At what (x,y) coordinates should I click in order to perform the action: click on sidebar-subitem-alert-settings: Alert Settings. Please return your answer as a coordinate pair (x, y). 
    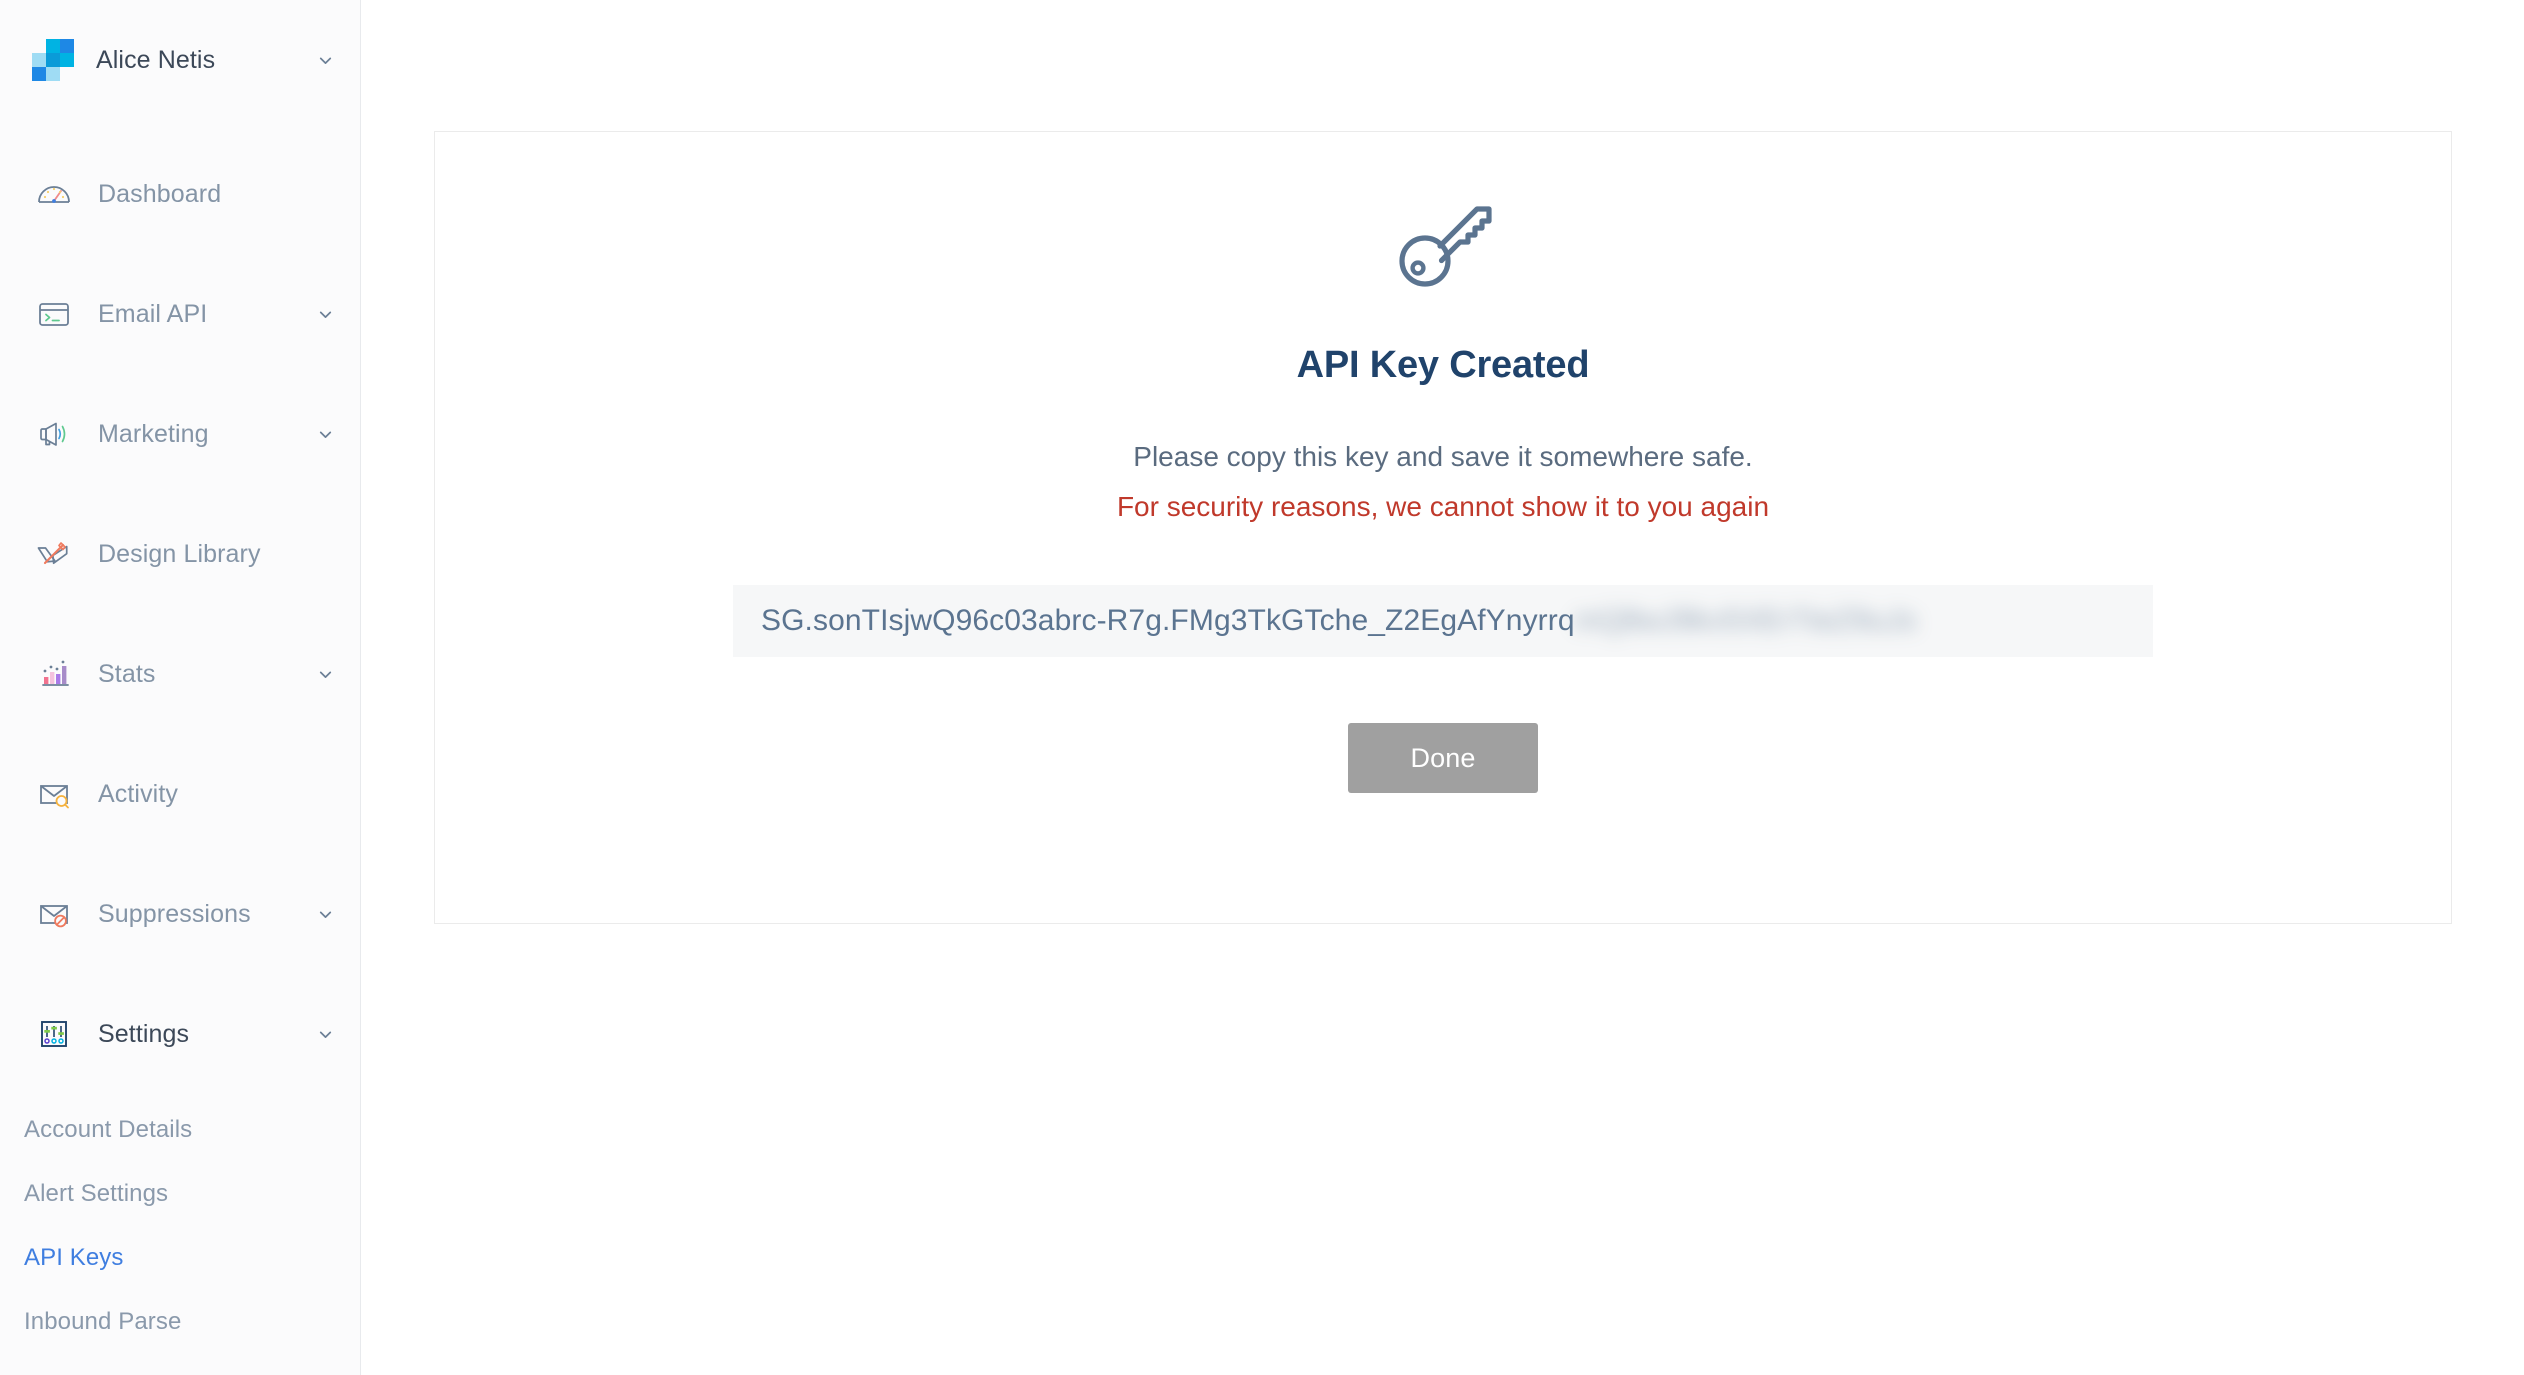
    Looking at the image, I should click on (192, 1194).